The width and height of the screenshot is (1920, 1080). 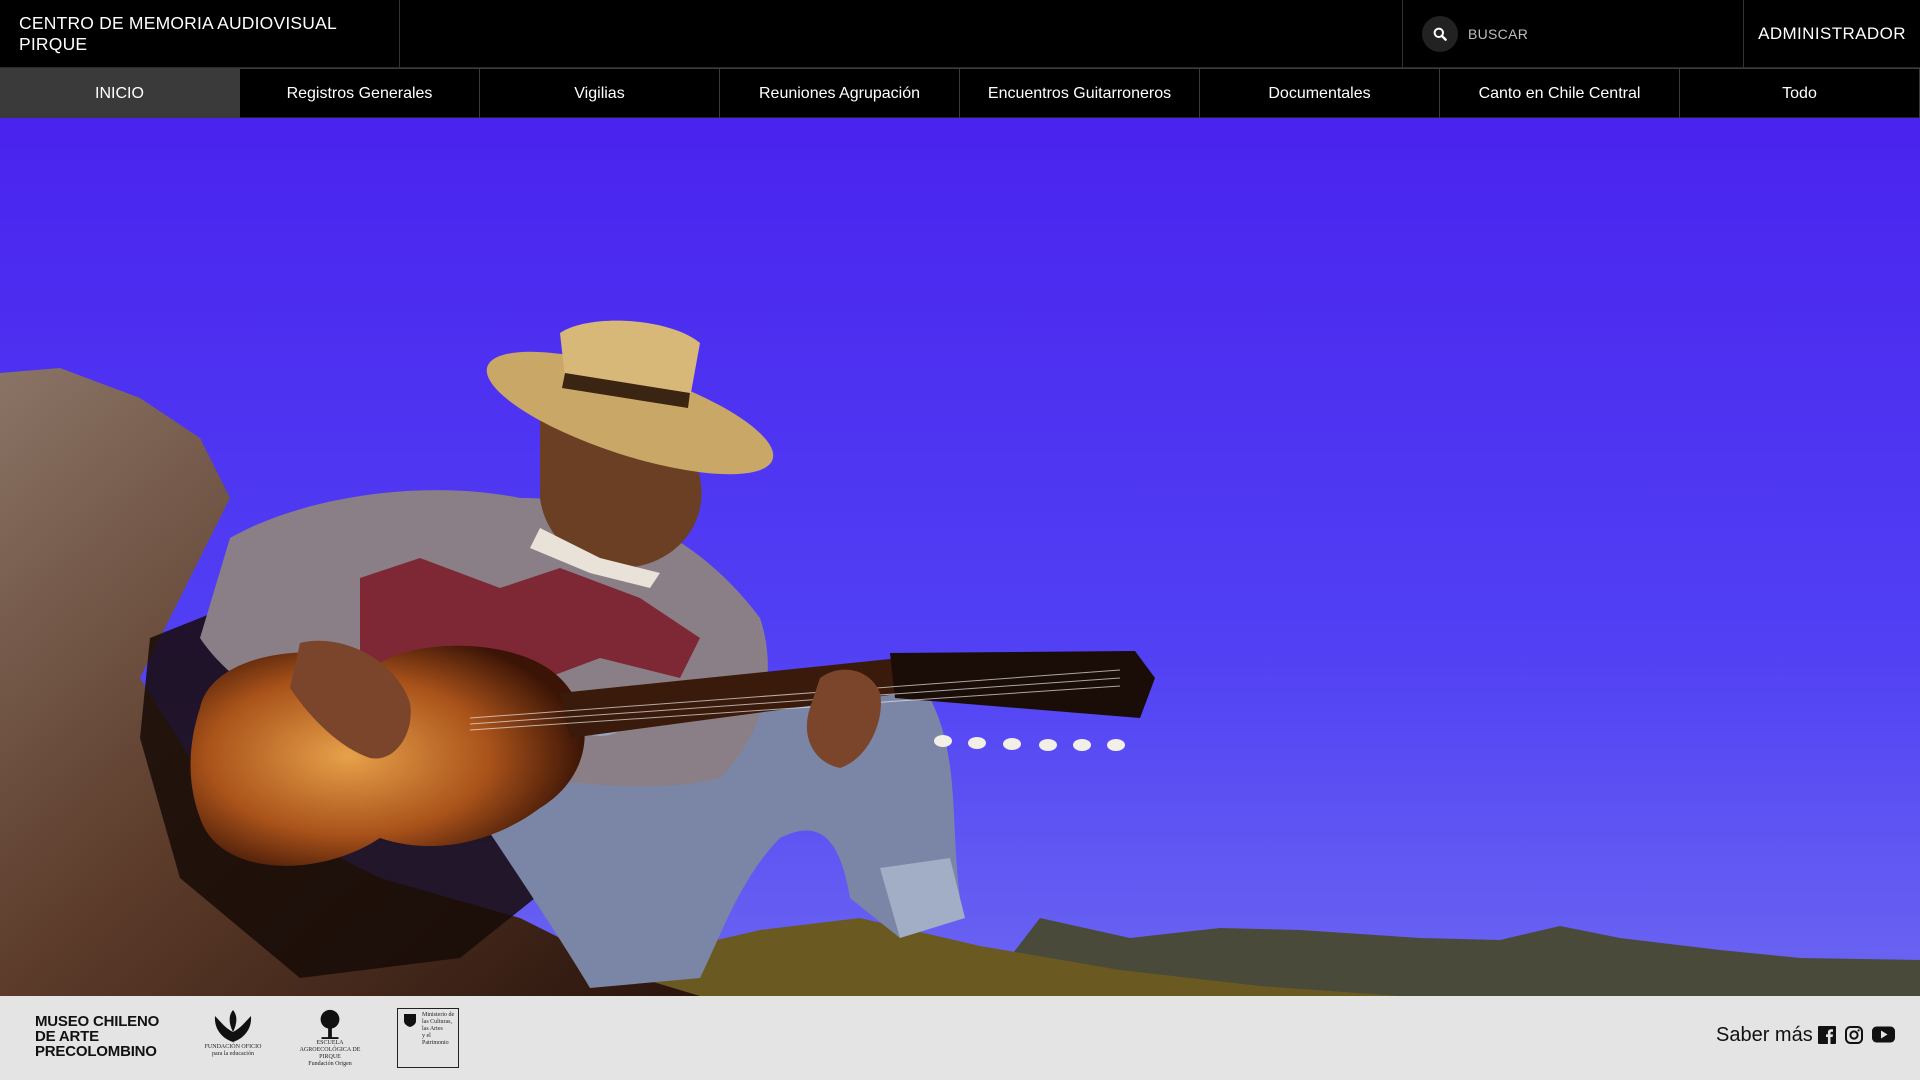 What do you see at coordinates (1598, 34) in the screenshot?
I see `search-input` at bounding box center [1598, 34].